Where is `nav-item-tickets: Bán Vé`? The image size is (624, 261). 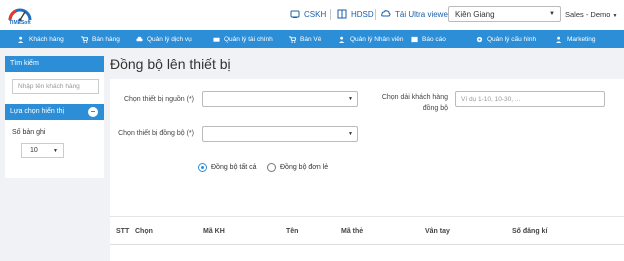
nav-item-tickets: Bán Vé is located at coordinates (305, 39).